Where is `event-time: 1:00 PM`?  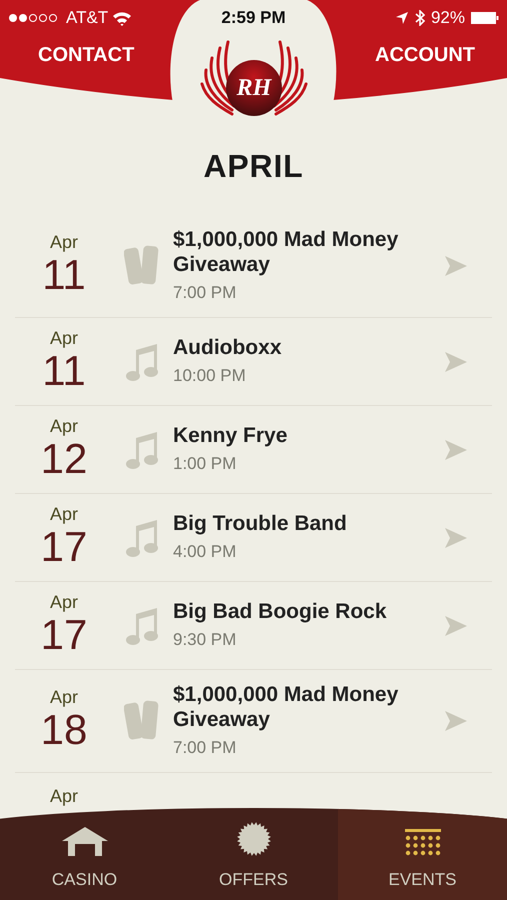
event-time: 1:00 PM is located at coordinates (205, 463).